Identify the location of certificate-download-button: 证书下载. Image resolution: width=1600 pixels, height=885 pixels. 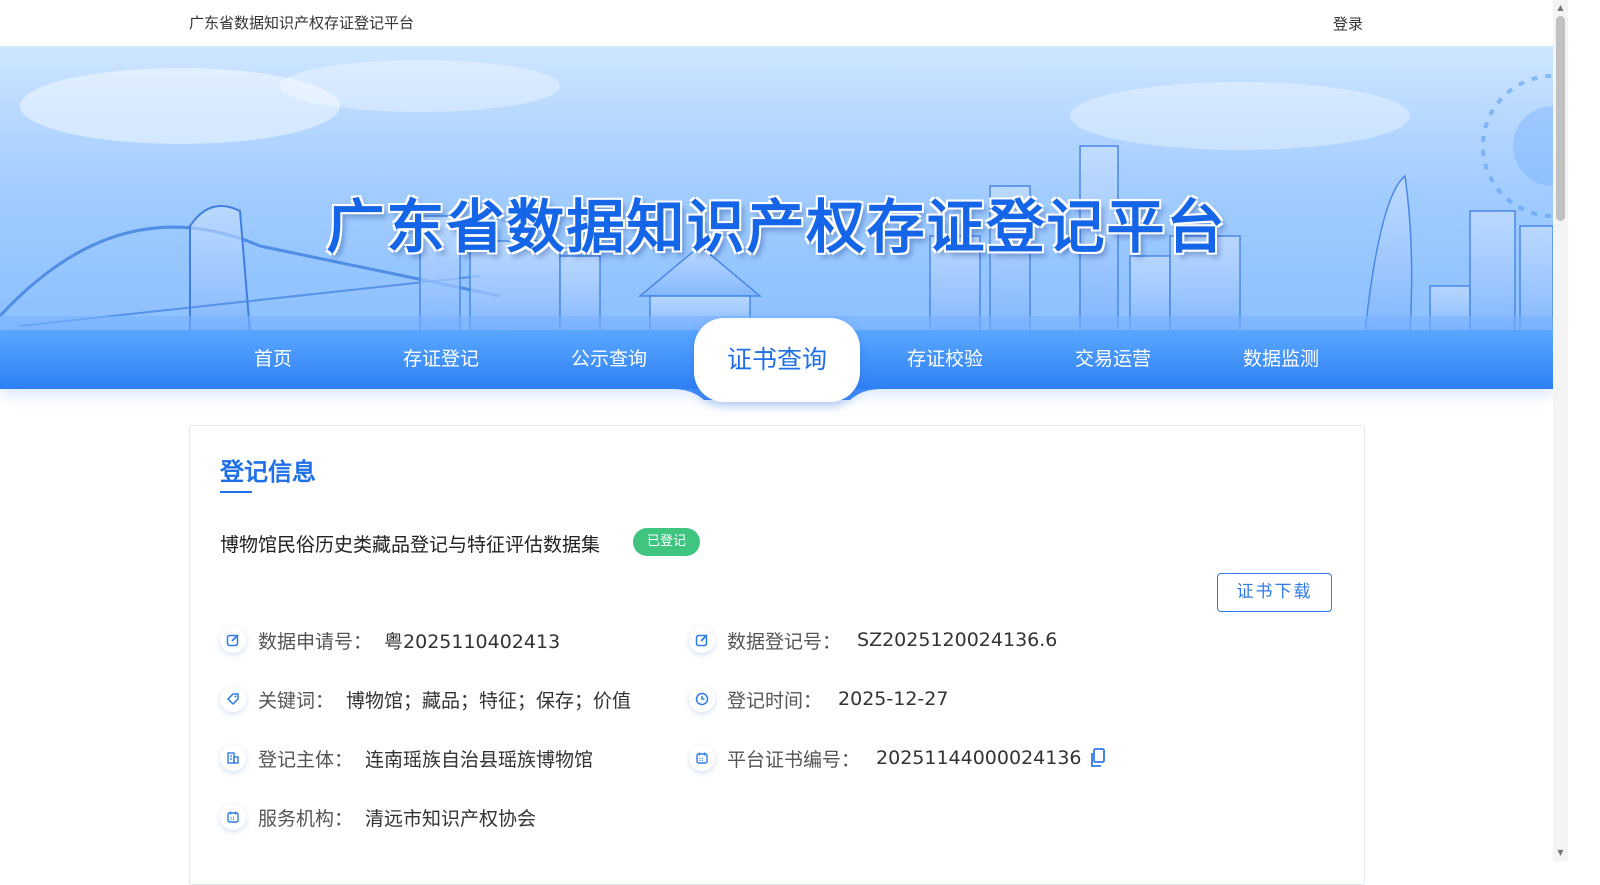
(1274, 592).